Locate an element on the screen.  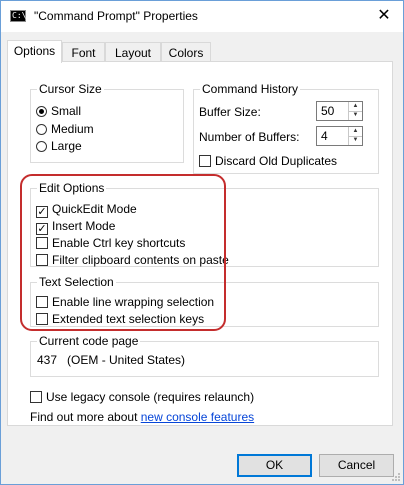
tab-colors: Colors is located at coordinates (186, 52).